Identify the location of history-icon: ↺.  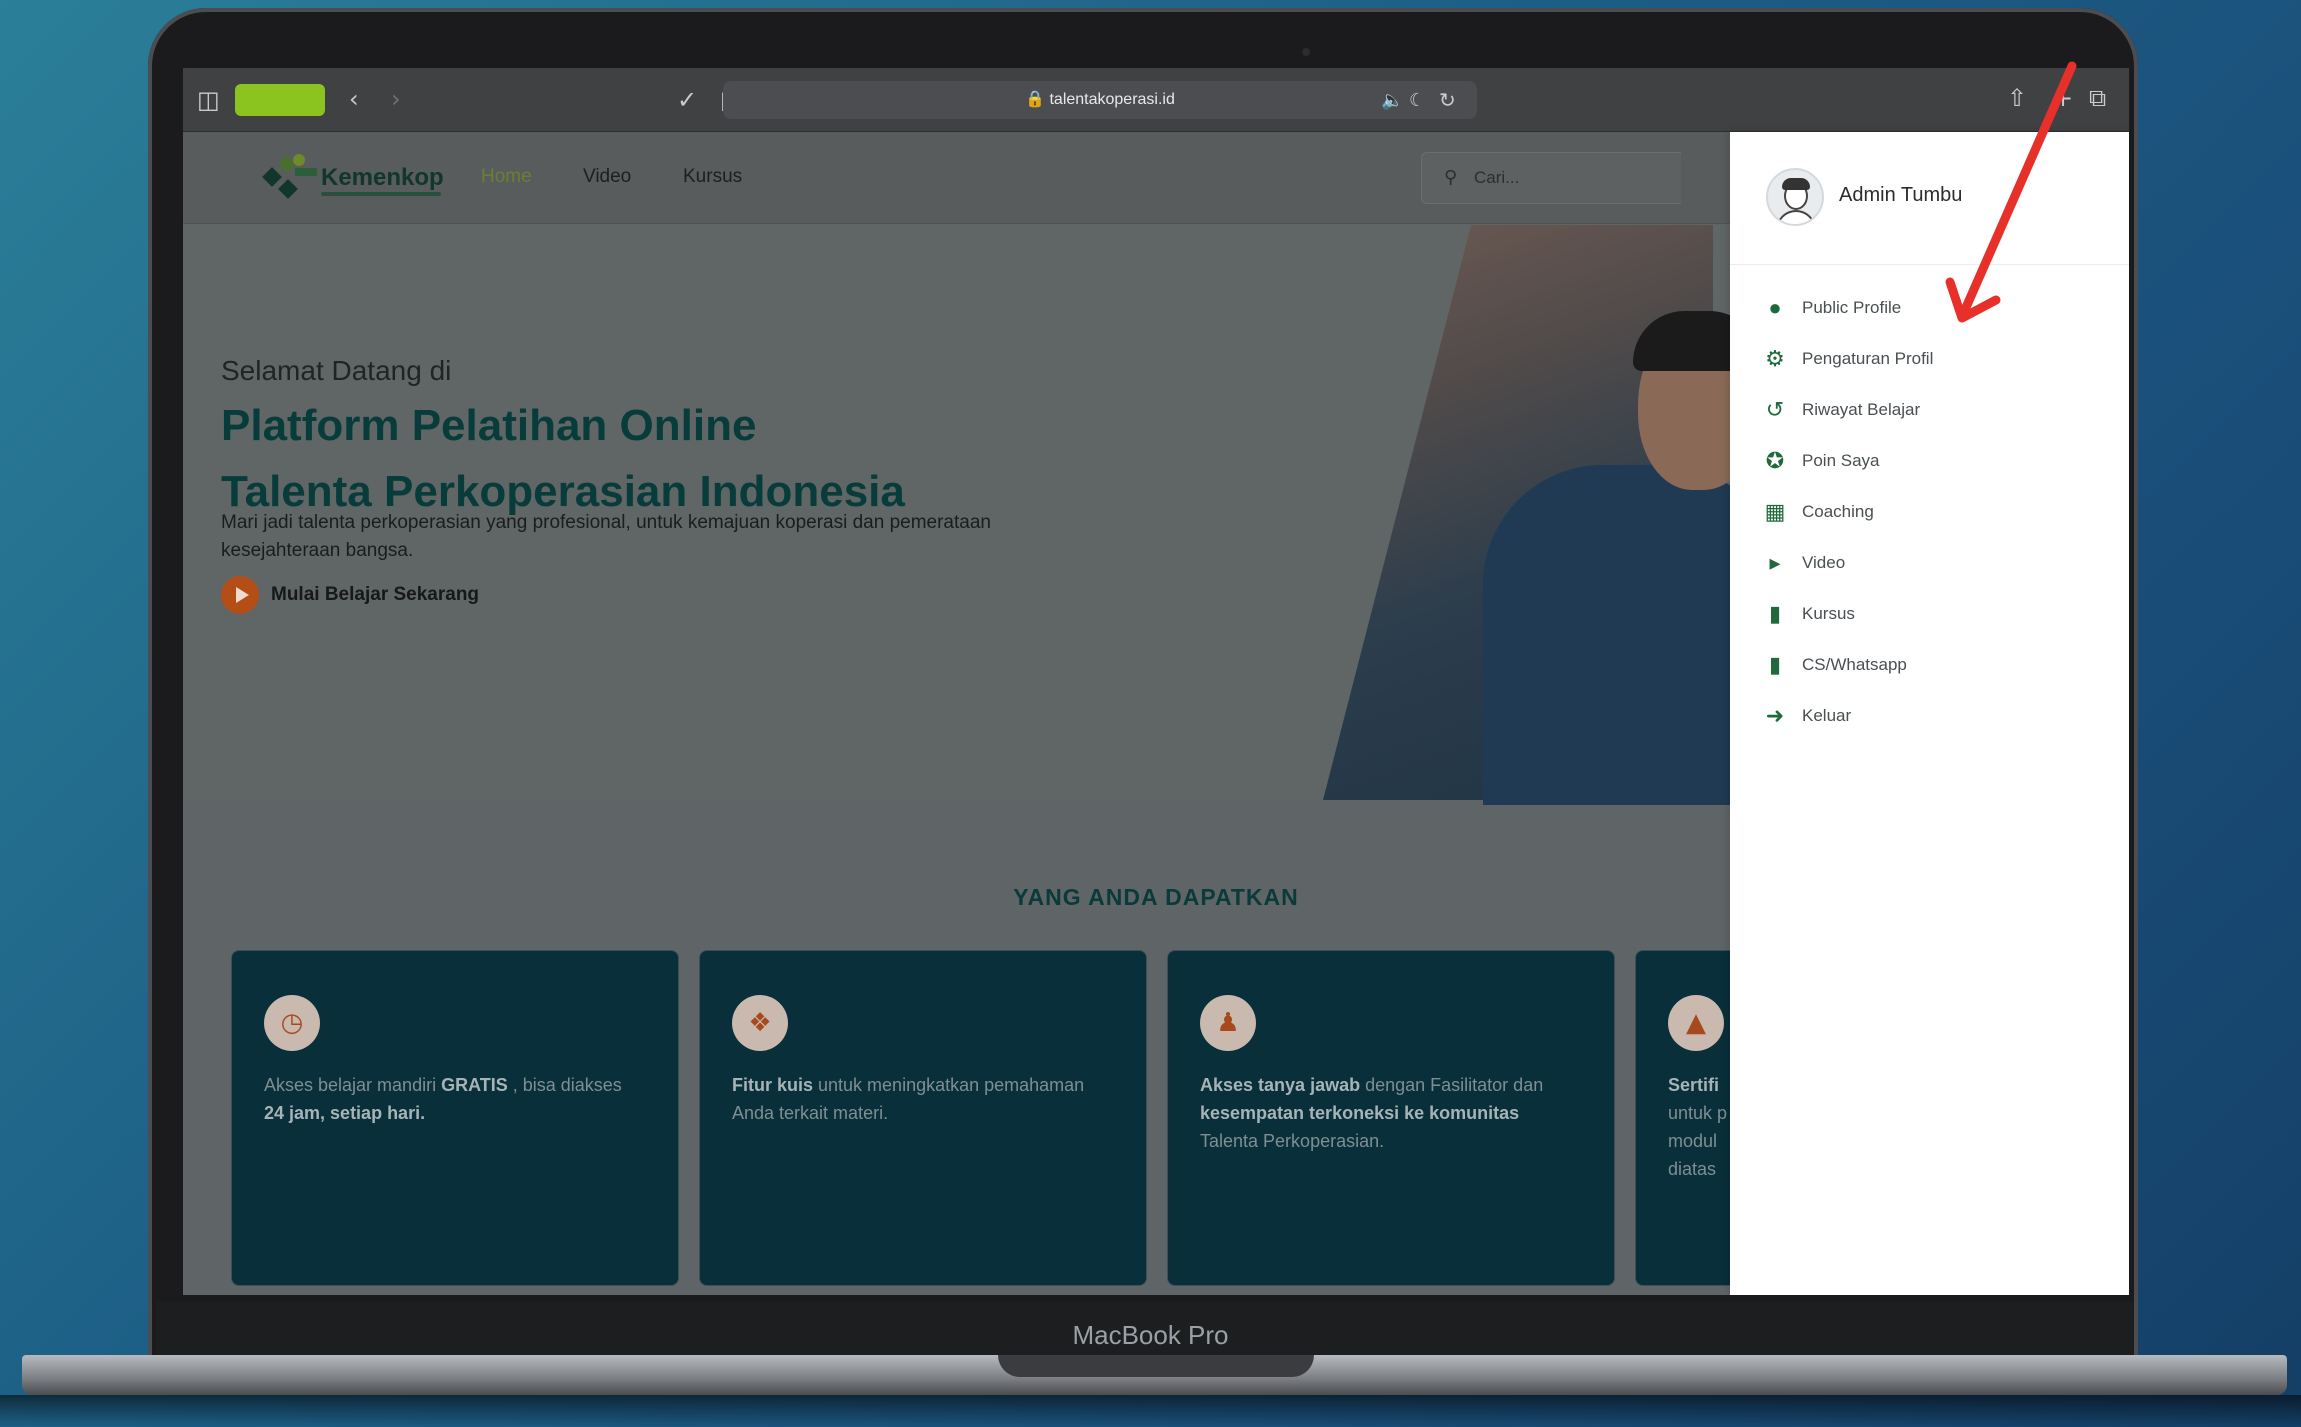
(1775, 409).